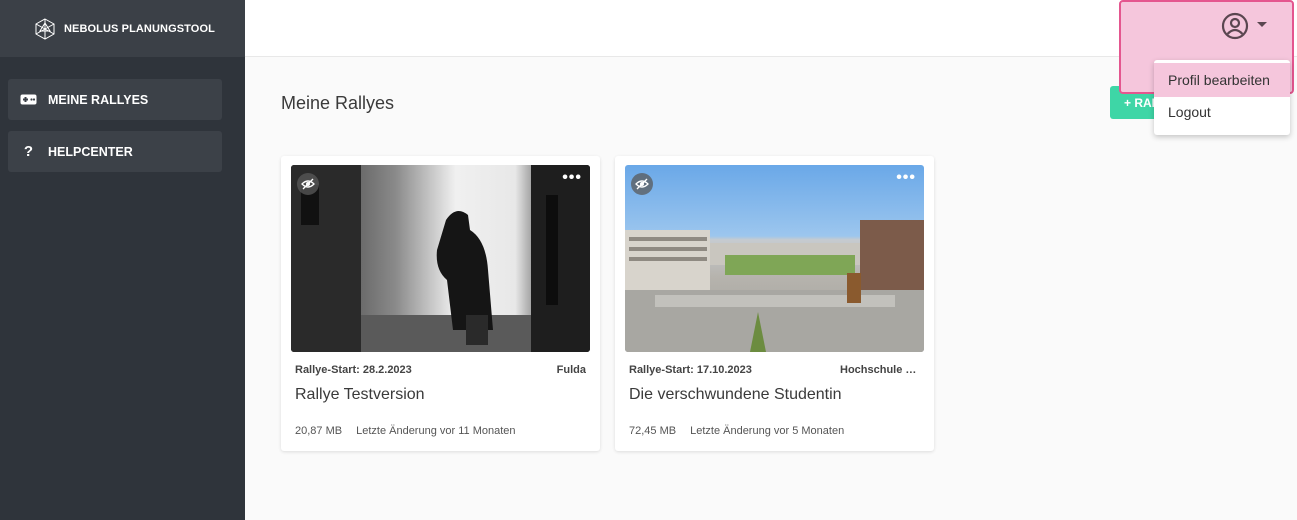  What do you see at coordinates (98, 99) in the screenshot?
I see `sidebar-item-label: MEINE RALLYES` at bounding box center [98, 99].